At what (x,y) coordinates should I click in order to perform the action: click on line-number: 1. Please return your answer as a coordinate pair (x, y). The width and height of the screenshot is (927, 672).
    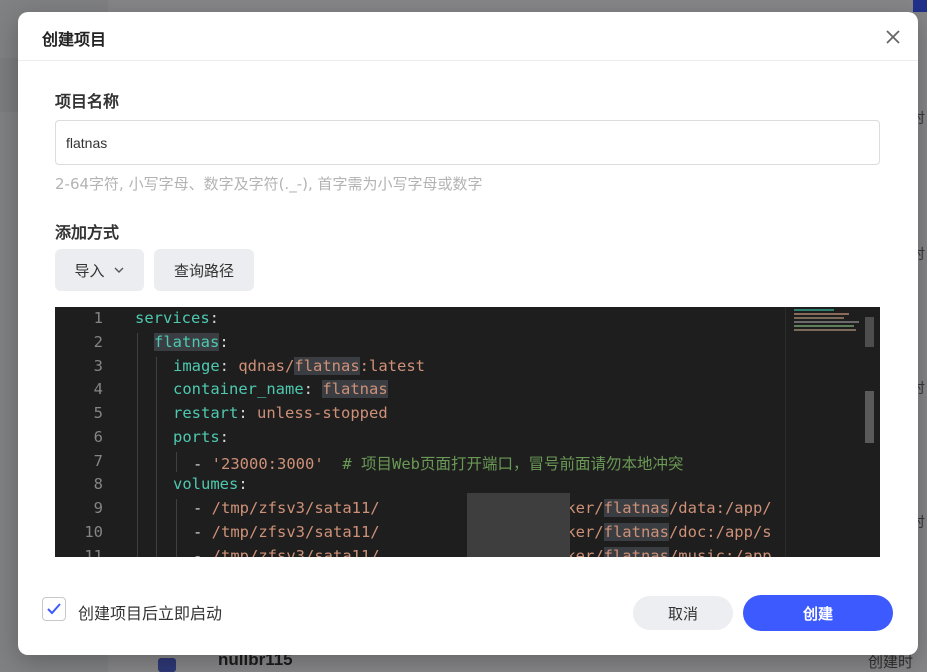
    Looking at the image, I should click on (98, 318).